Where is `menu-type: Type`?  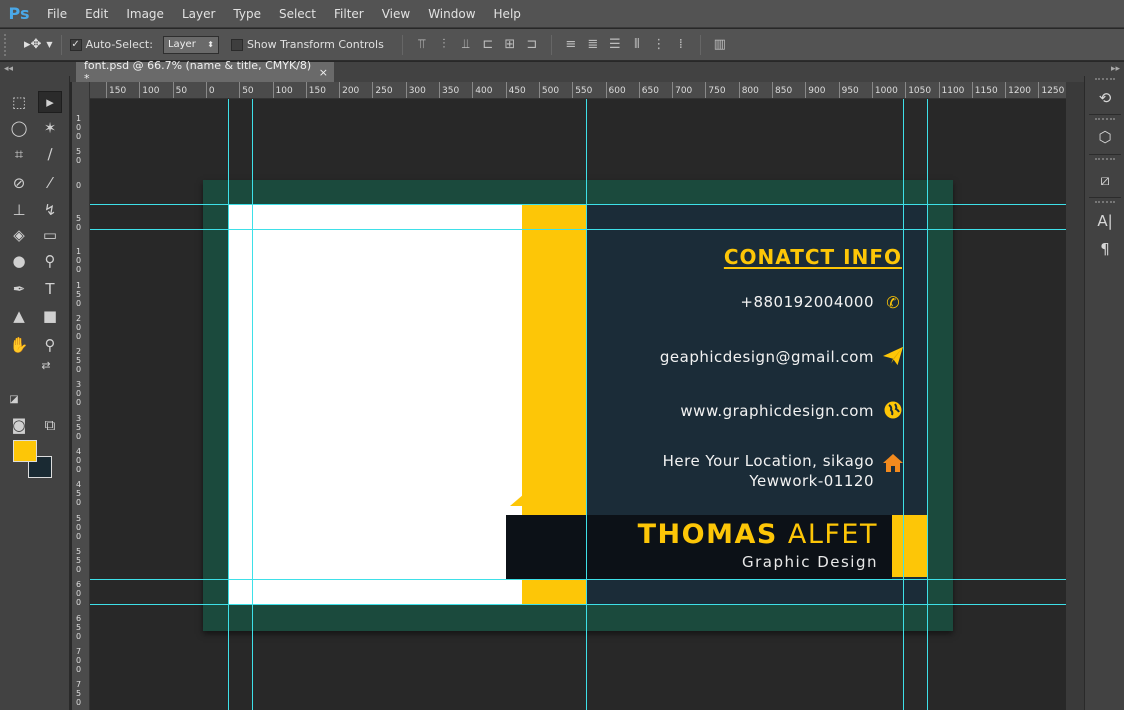
menu-type: Type is located at coordinates (247, 14).